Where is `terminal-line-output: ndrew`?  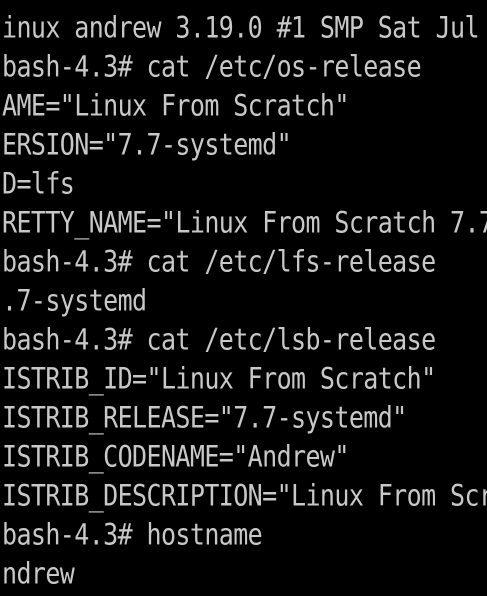 terminal-line-output: ndrew is located at coordinates (38, 573).